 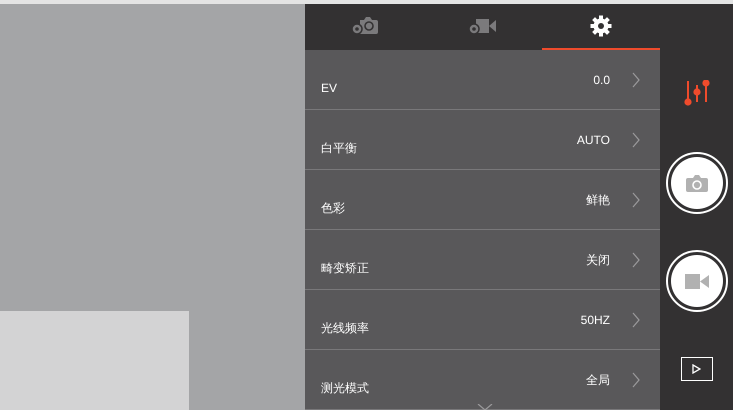 What do you see at coordinates (598, 200) in the screenshot?
I see `setting-value: 鲜艳` at bounding box center [598, 200].